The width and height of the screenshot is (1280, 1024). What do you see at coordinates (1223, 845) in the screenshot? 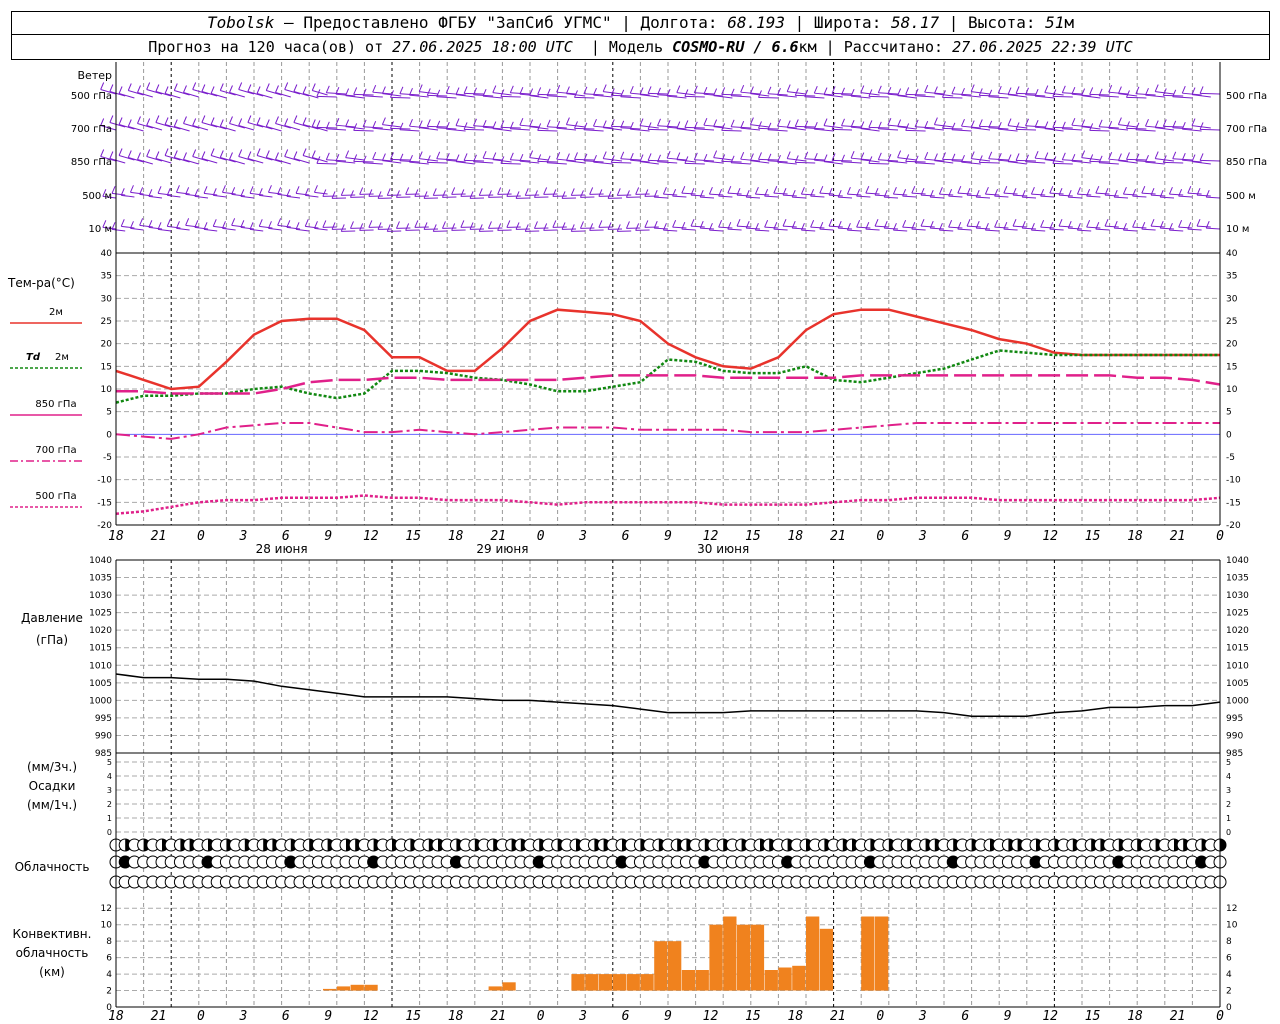
I see `cloud-cover-fill` at bounding box center [1223, 845].